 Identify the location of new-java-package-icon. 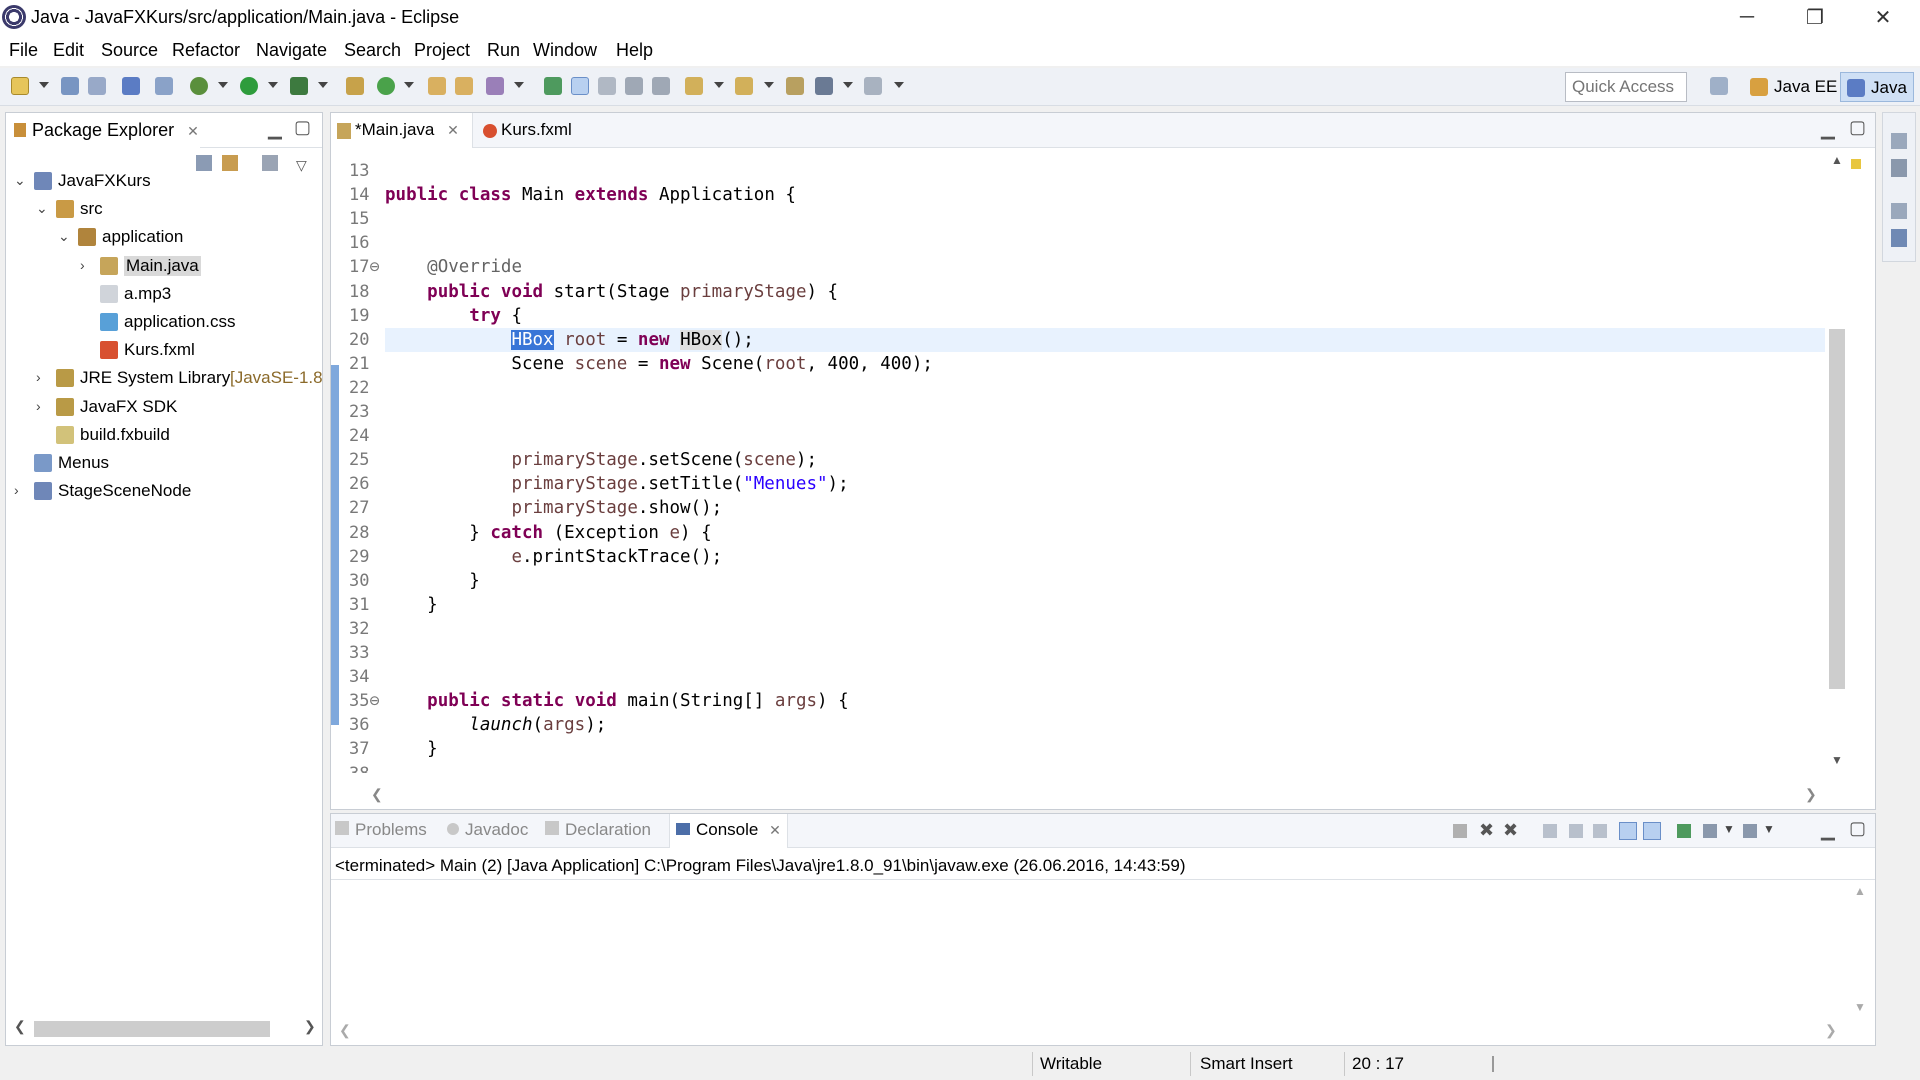
(355, 86).